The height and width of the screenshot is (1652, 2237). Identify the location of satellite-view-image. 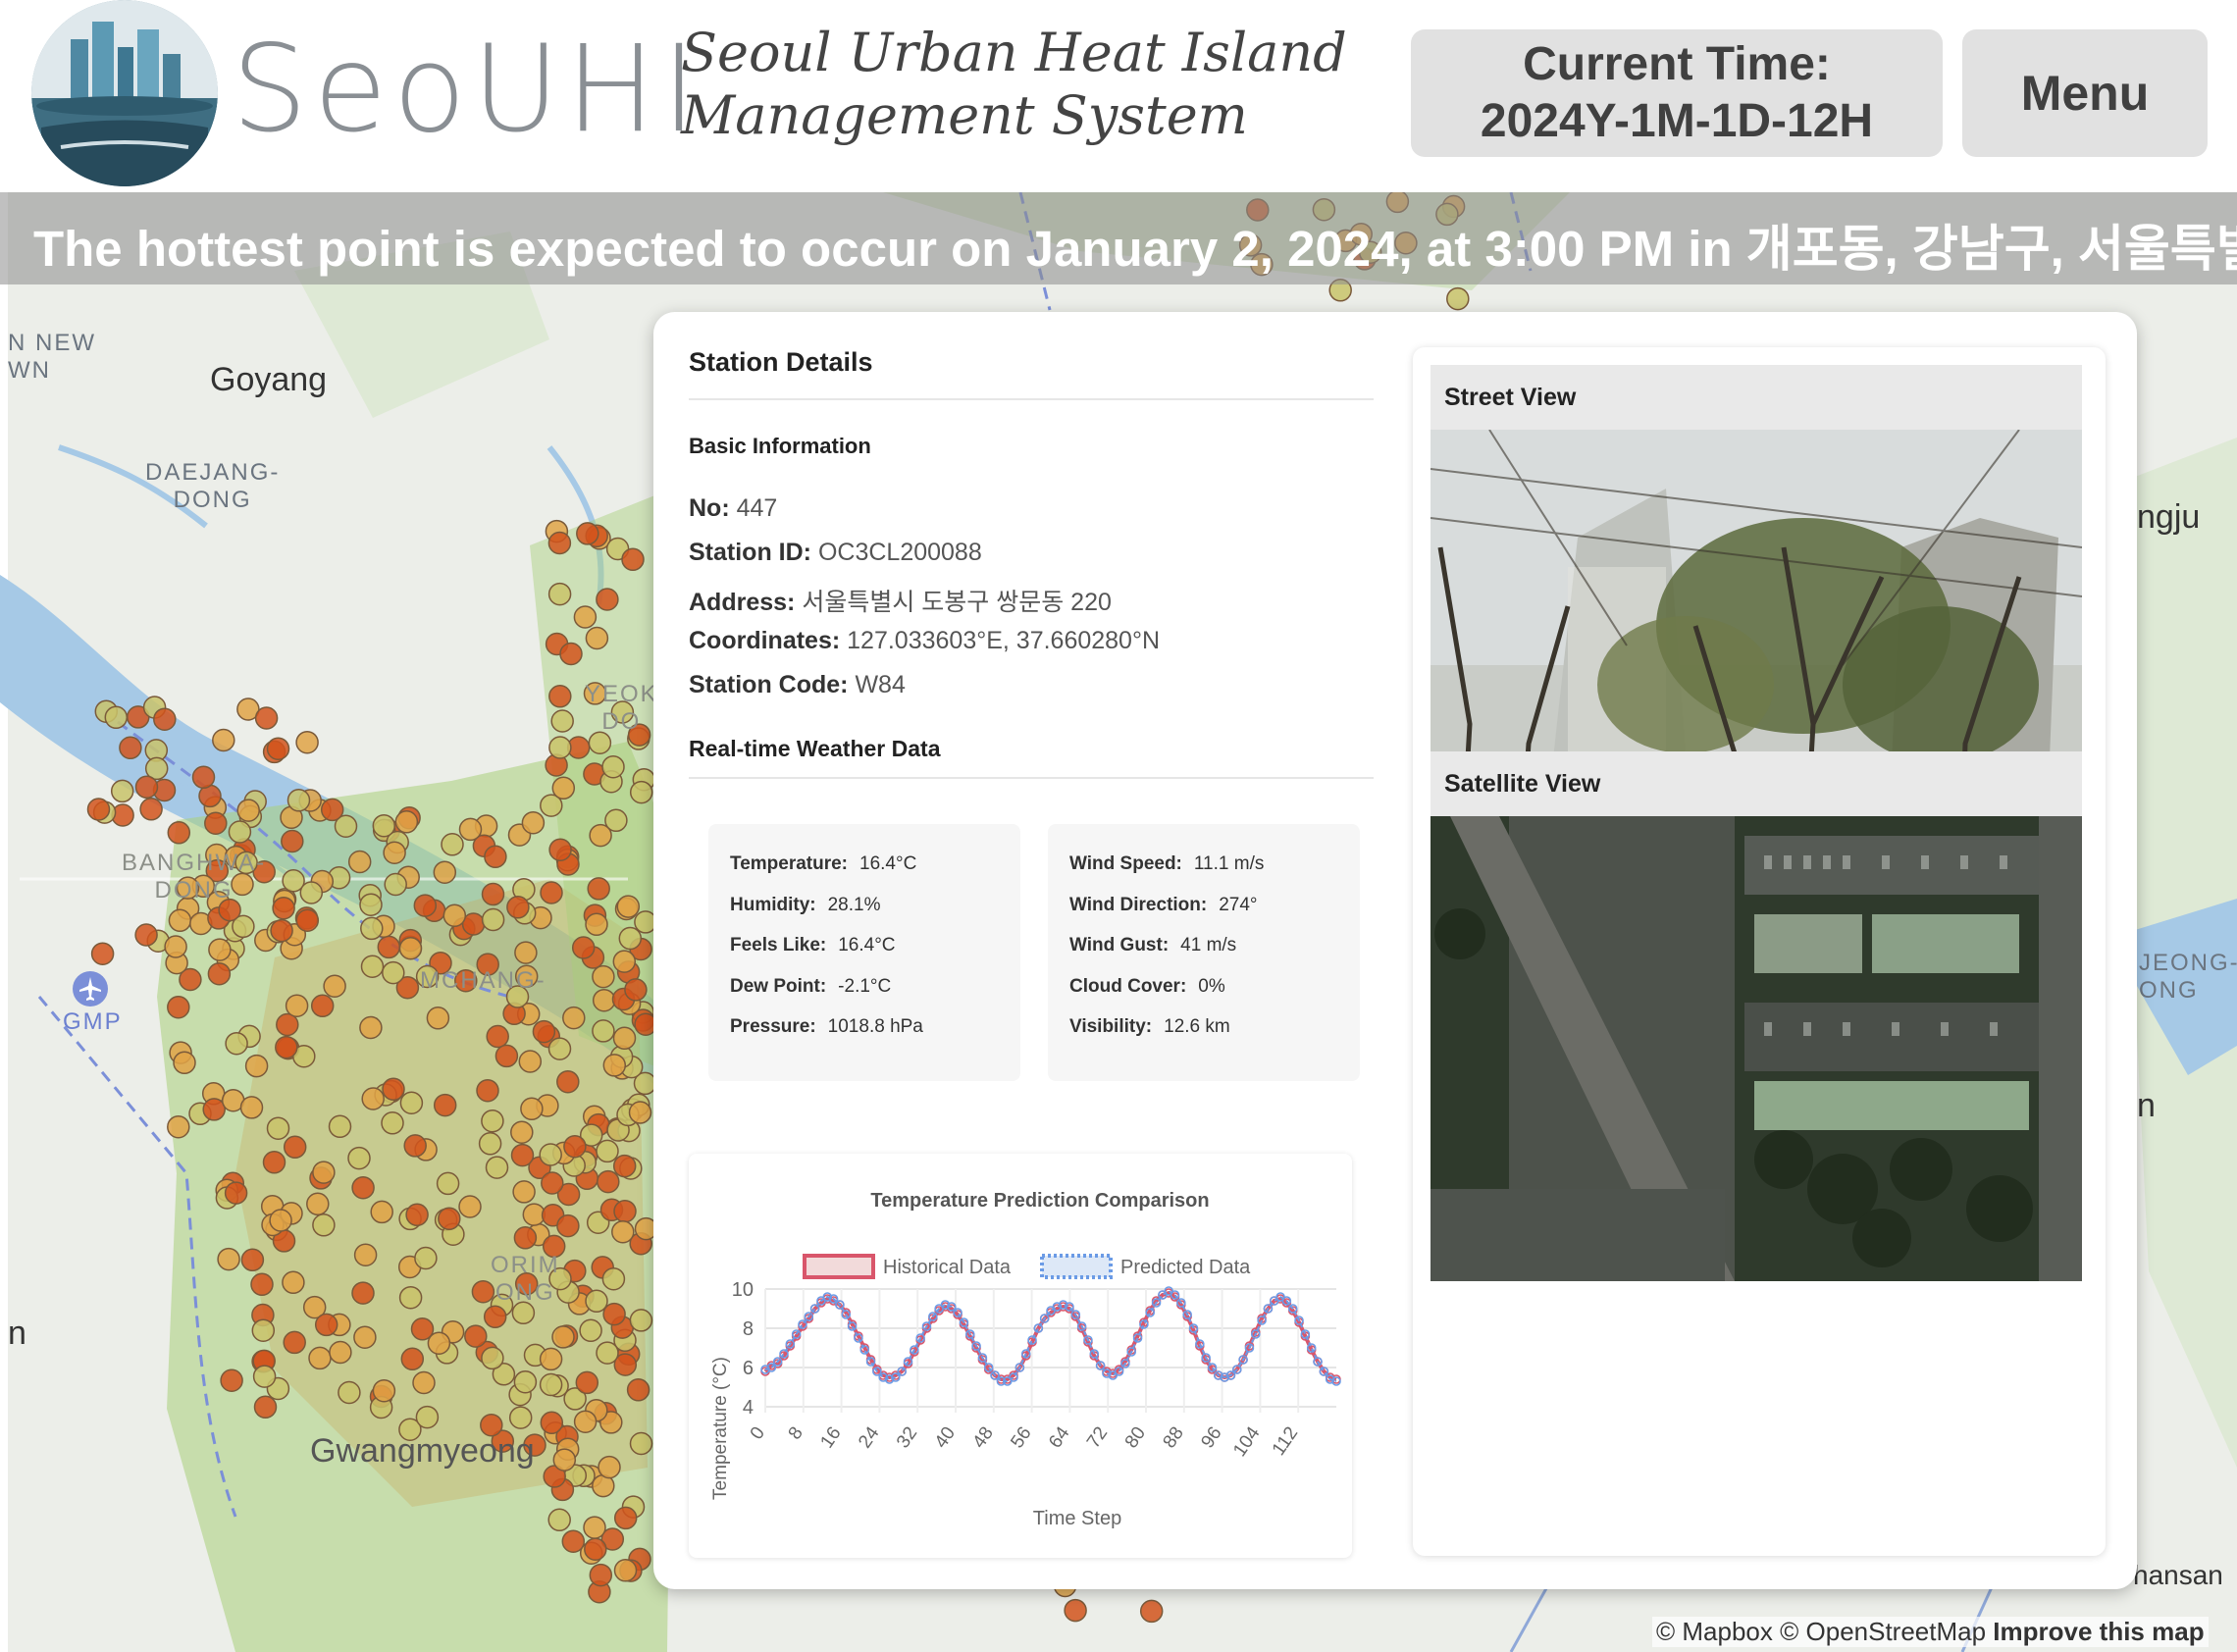
(1756, 1048).